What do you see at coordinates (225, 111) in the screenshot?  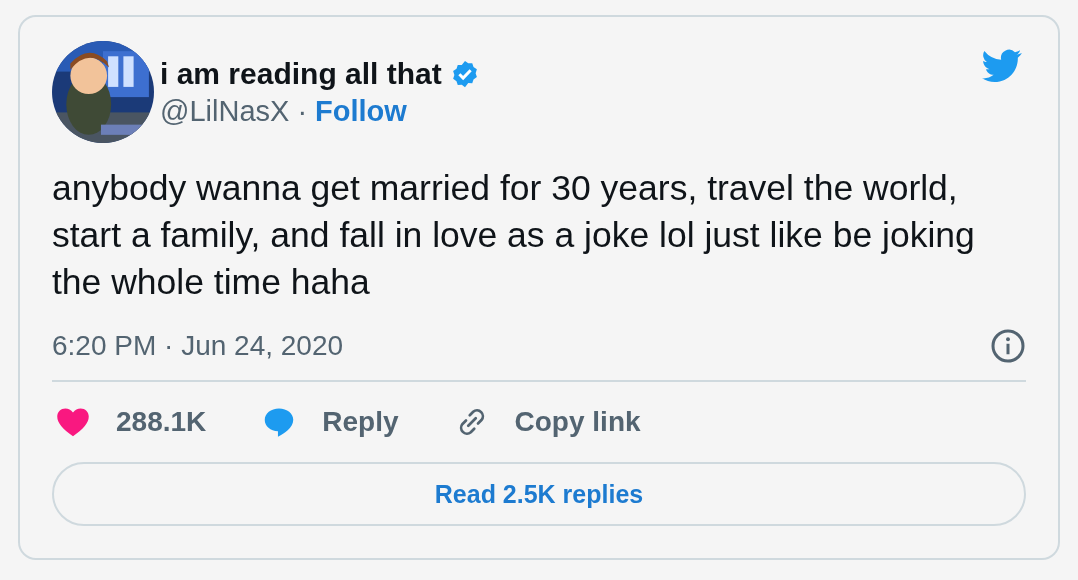 I see `author-handle: @LilNasX` at bounding box center [225, 111].